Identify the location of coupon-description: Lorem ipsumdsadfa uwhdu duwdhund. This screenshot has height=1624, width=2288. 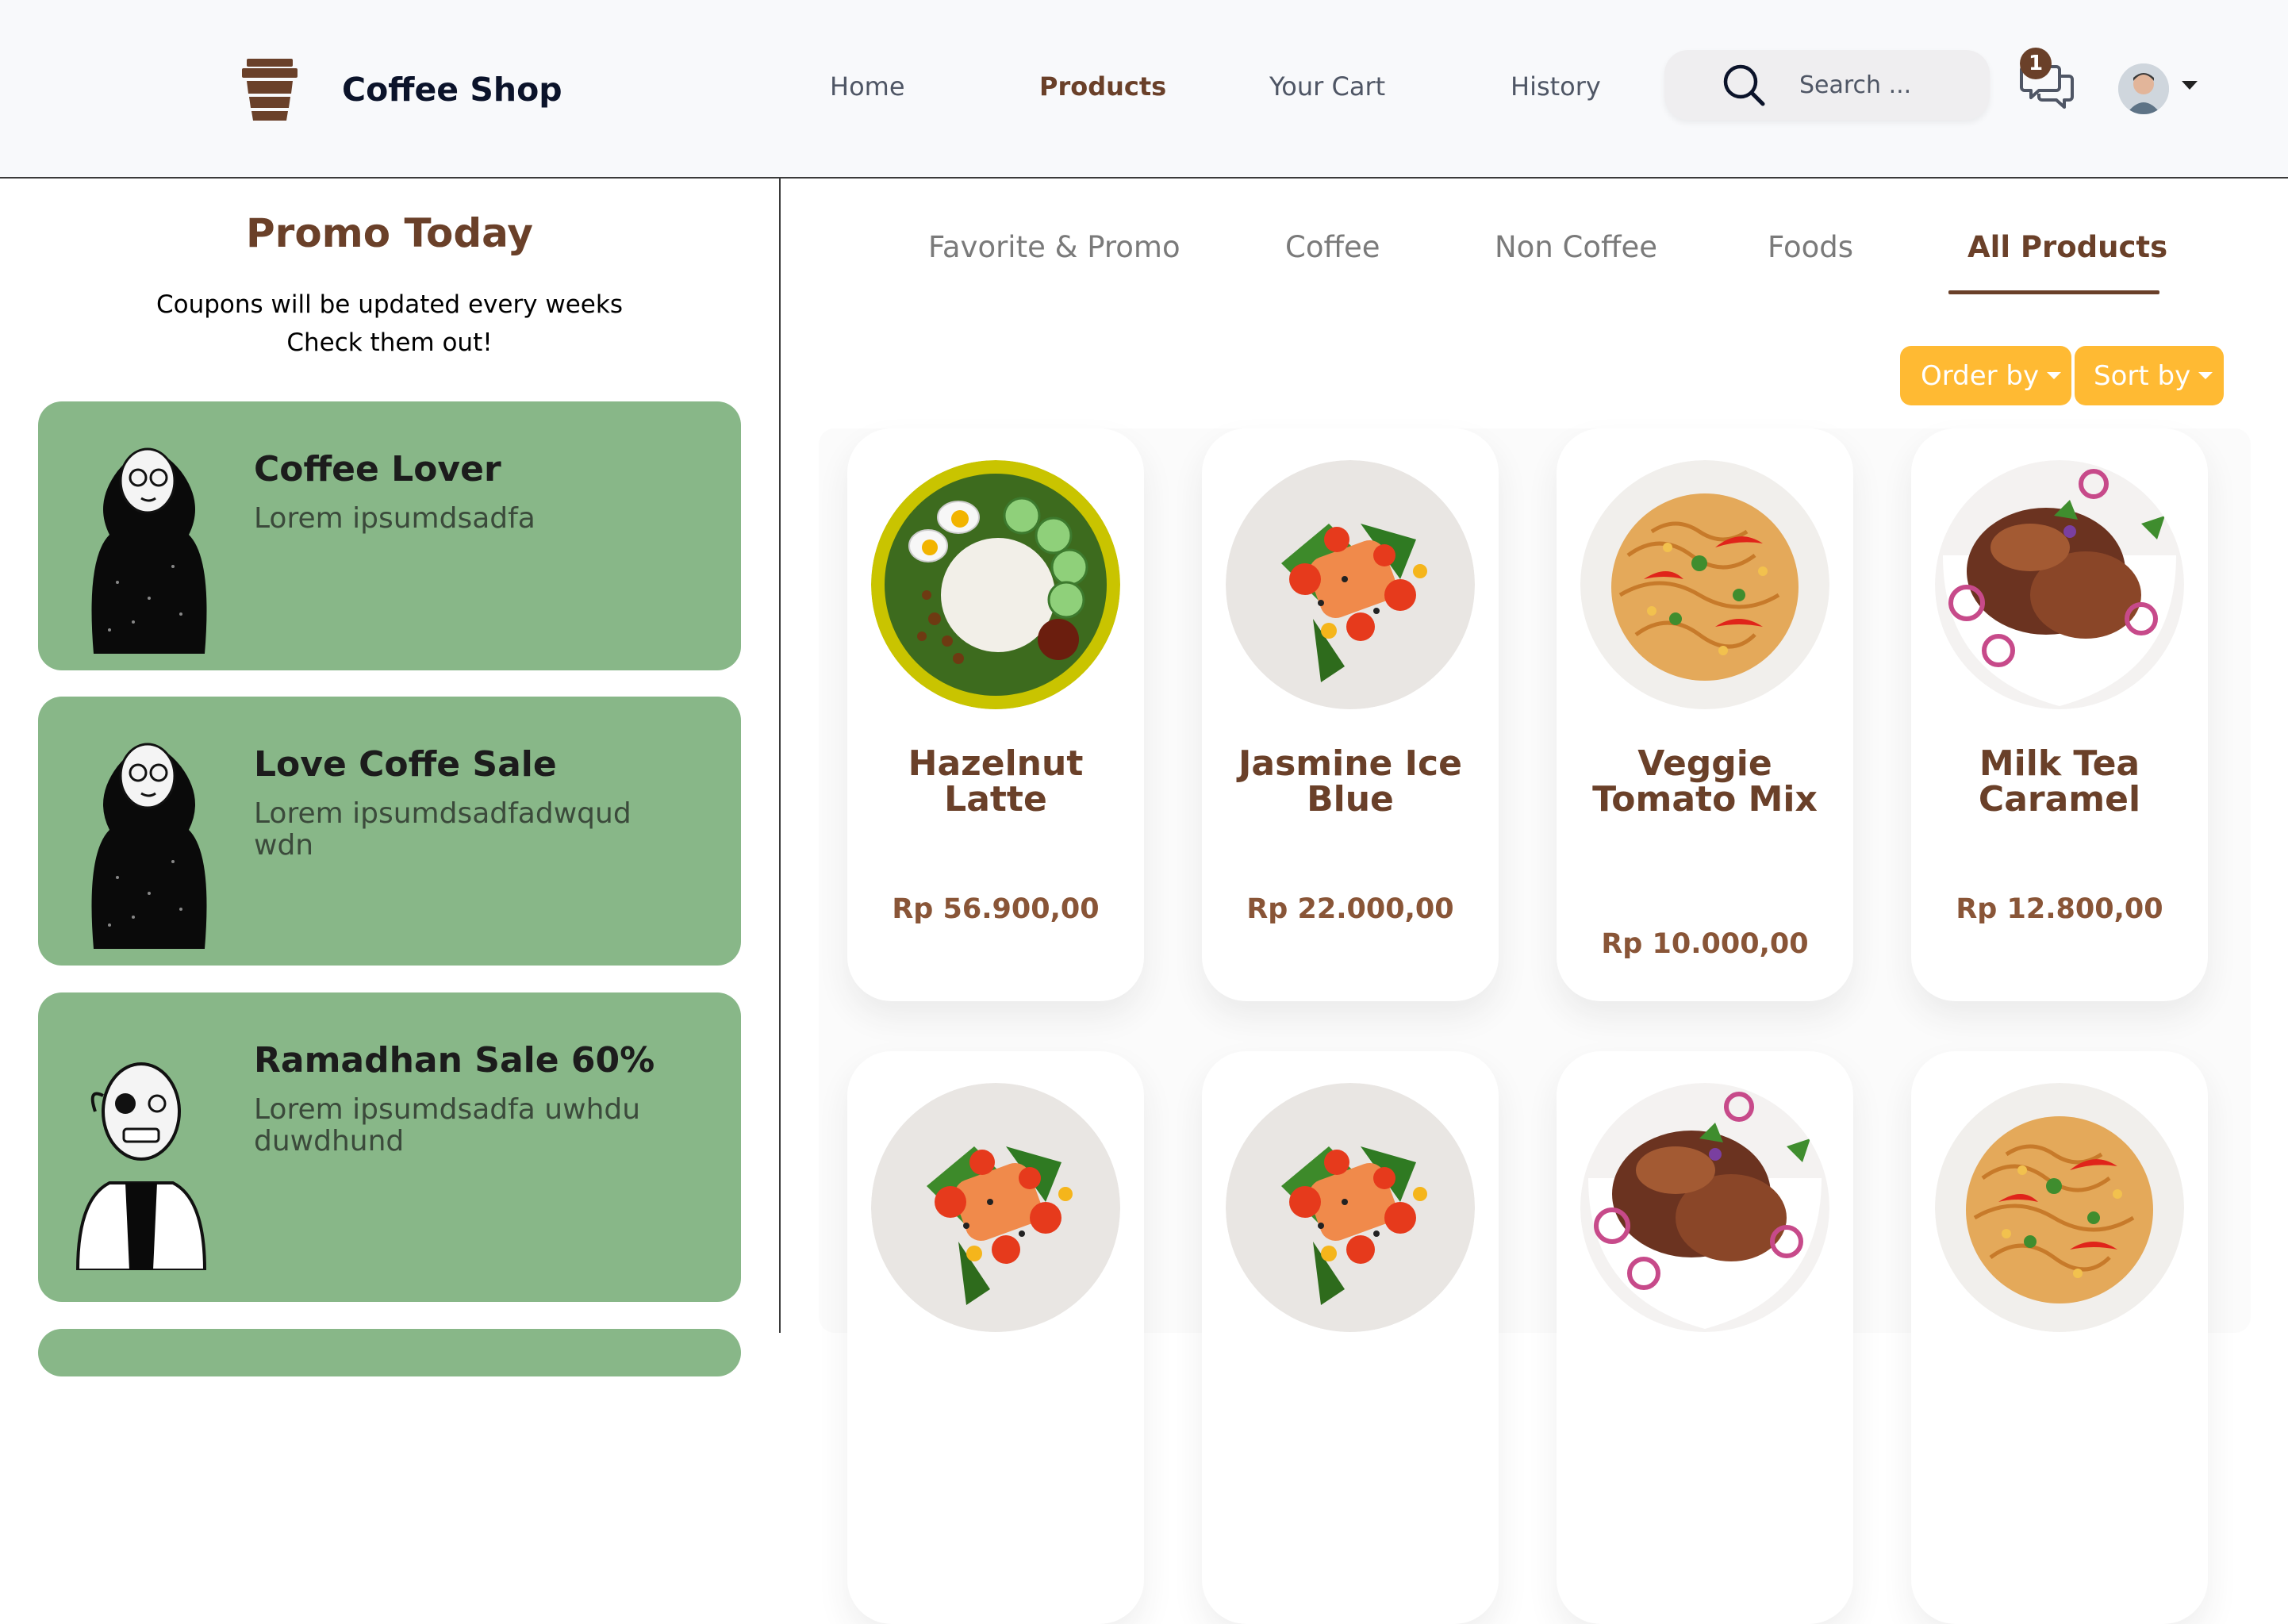
(447, 1125).